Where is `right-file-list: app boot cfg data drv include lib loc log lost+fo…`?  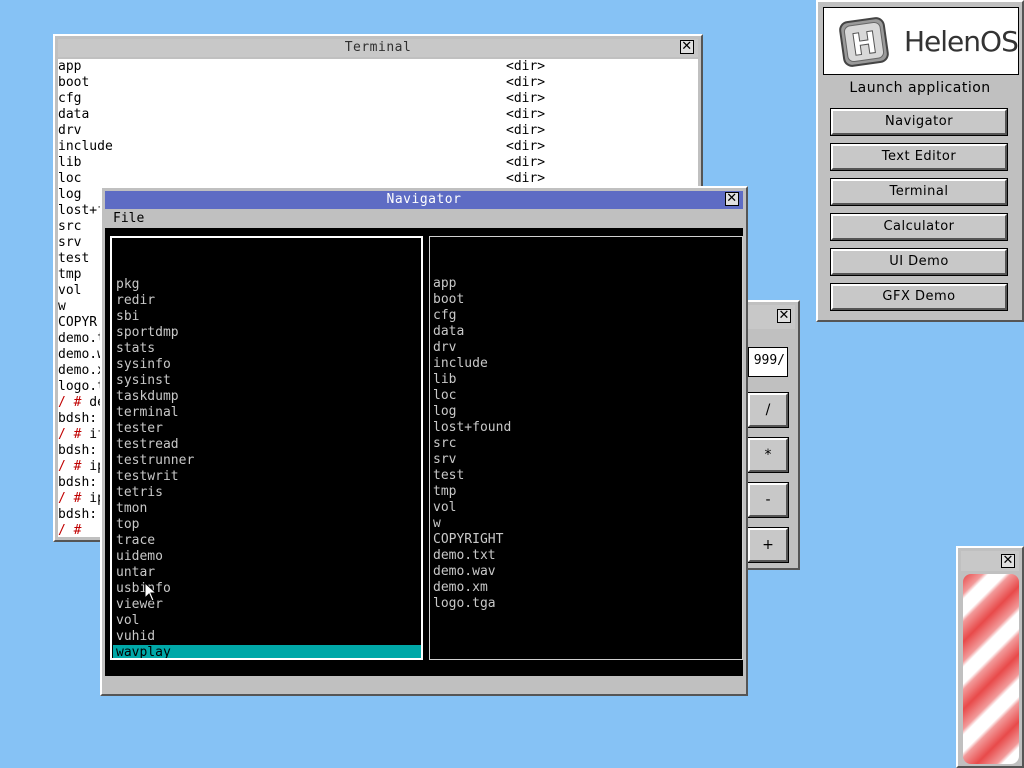
right-file-list: app boot cfg data drv include lib loc log lost+fo… is located at coordinates (586, 440).